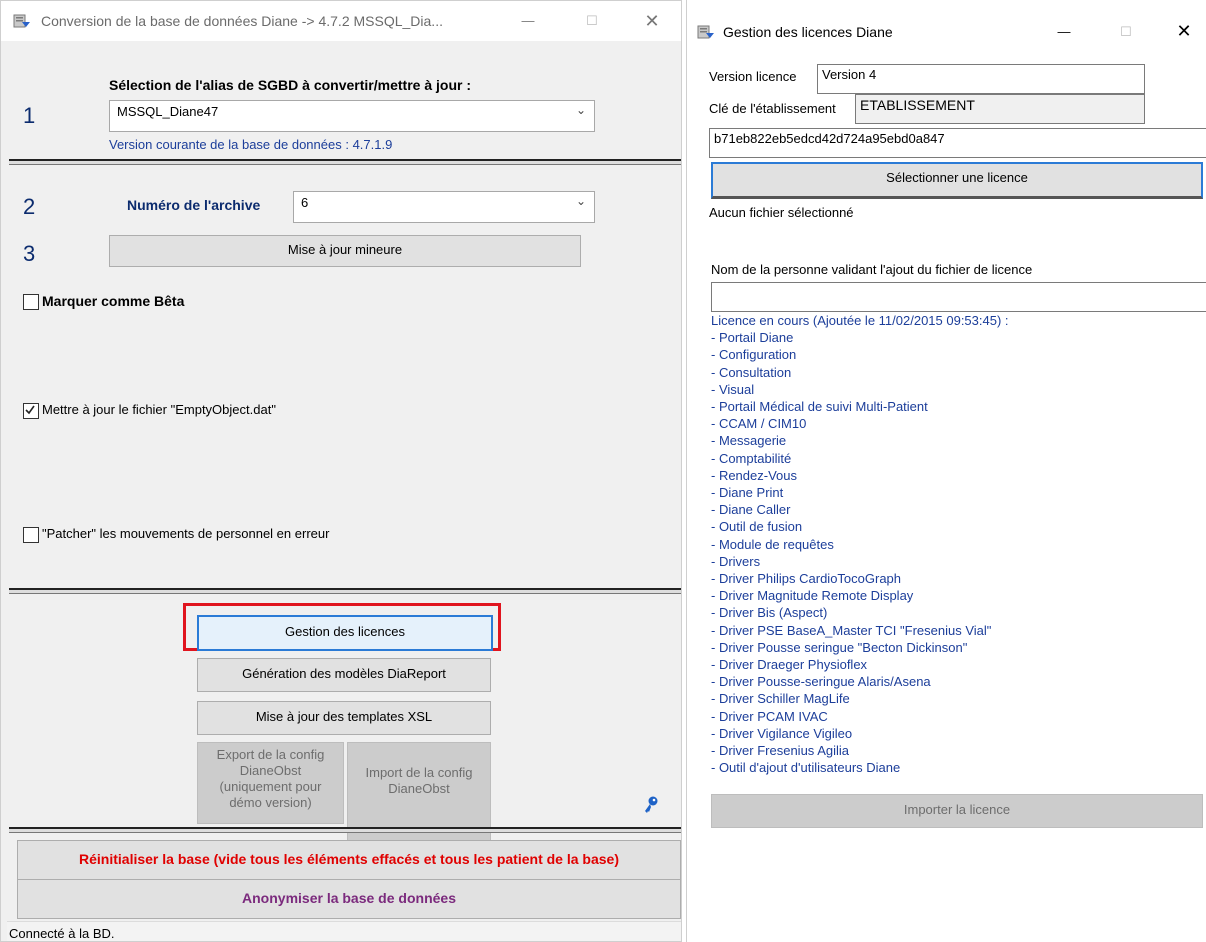  Describe the element at coordinates (772, 108) in the screenshot. I see `cle-etablissement-label: Clé de l'établissement` at that location.